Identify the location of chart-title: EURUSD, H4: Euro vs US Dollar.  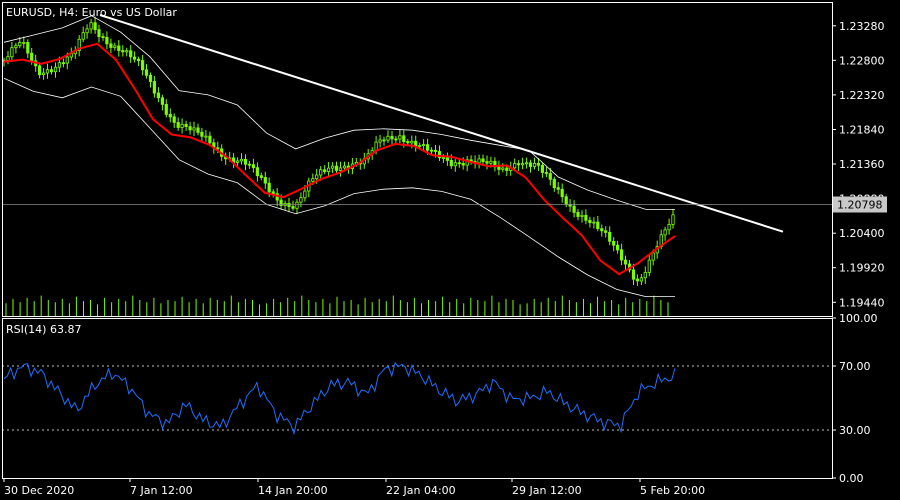
(91, 12).